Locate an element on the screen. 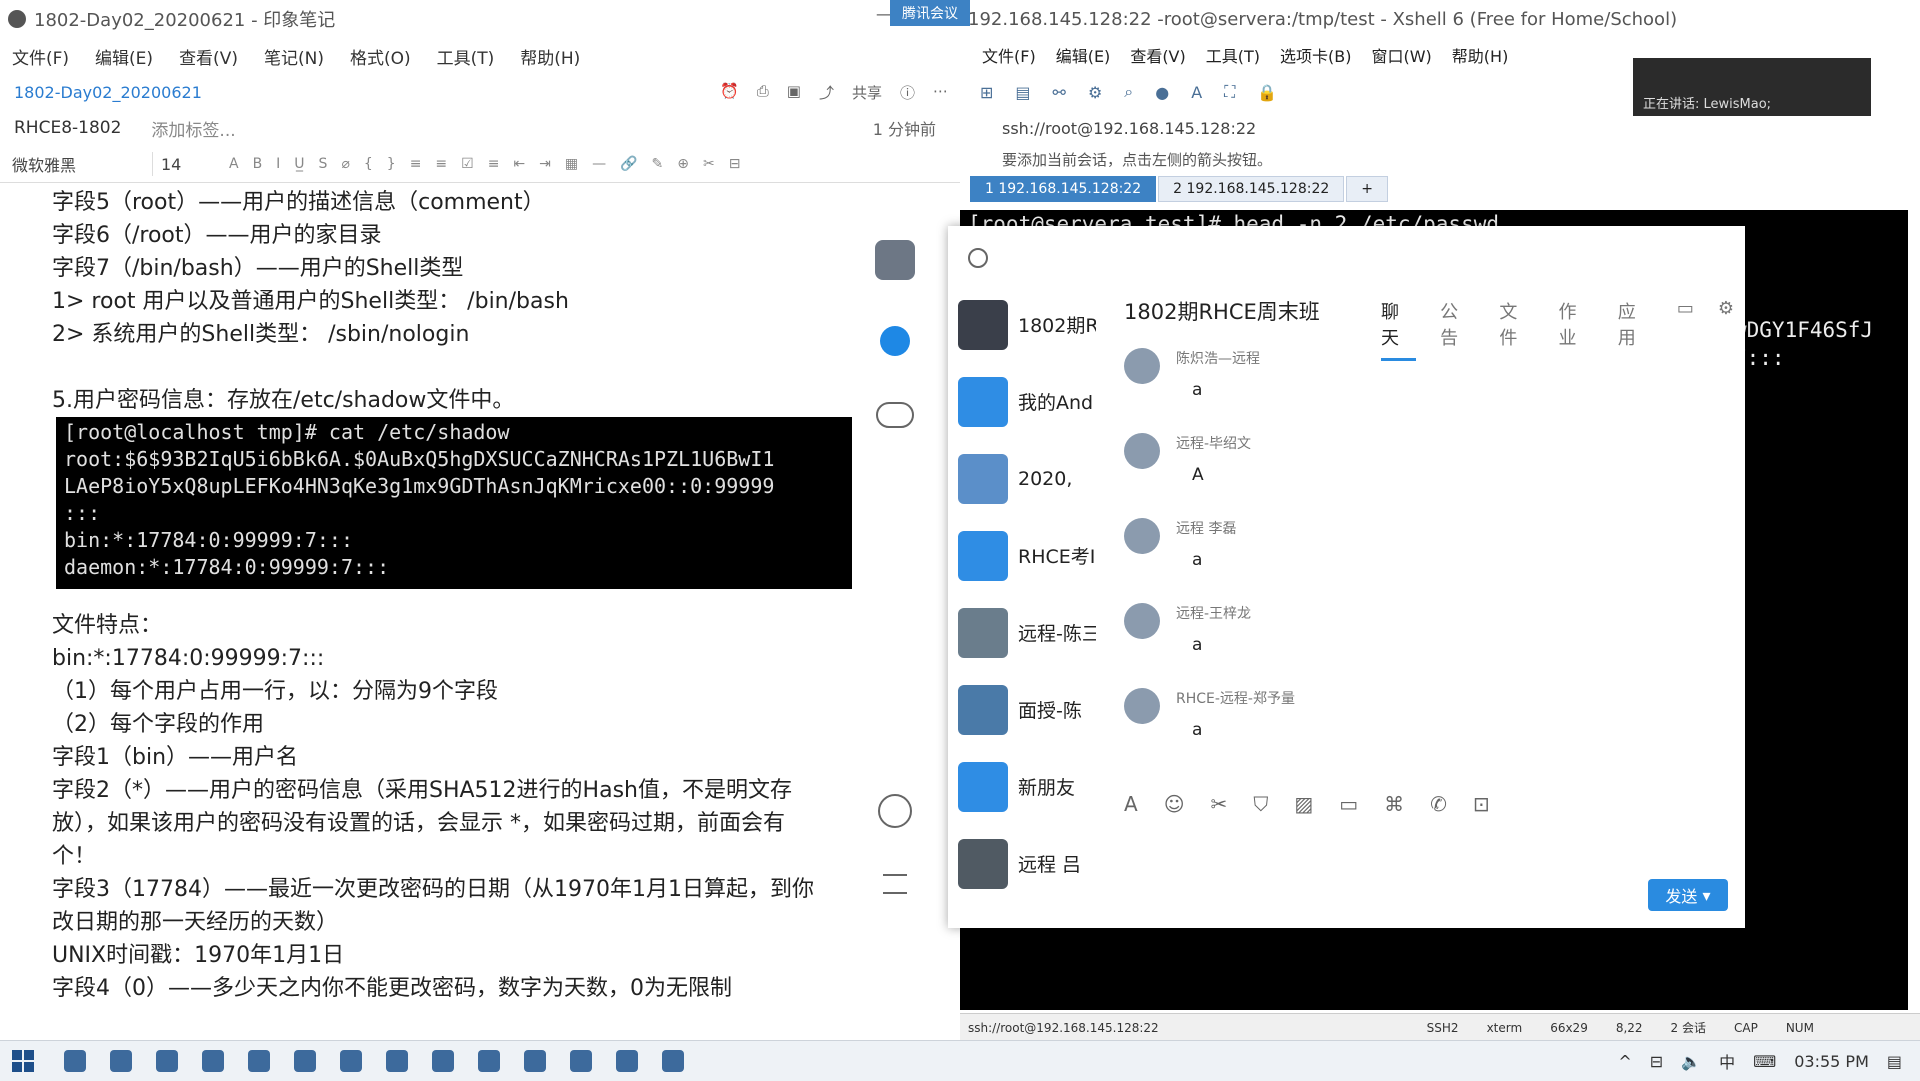 Image resolution: width=1920 pixels, height=1081 pixels. message-sender: 远程 李磊 is located at coordinates (1206, 528).